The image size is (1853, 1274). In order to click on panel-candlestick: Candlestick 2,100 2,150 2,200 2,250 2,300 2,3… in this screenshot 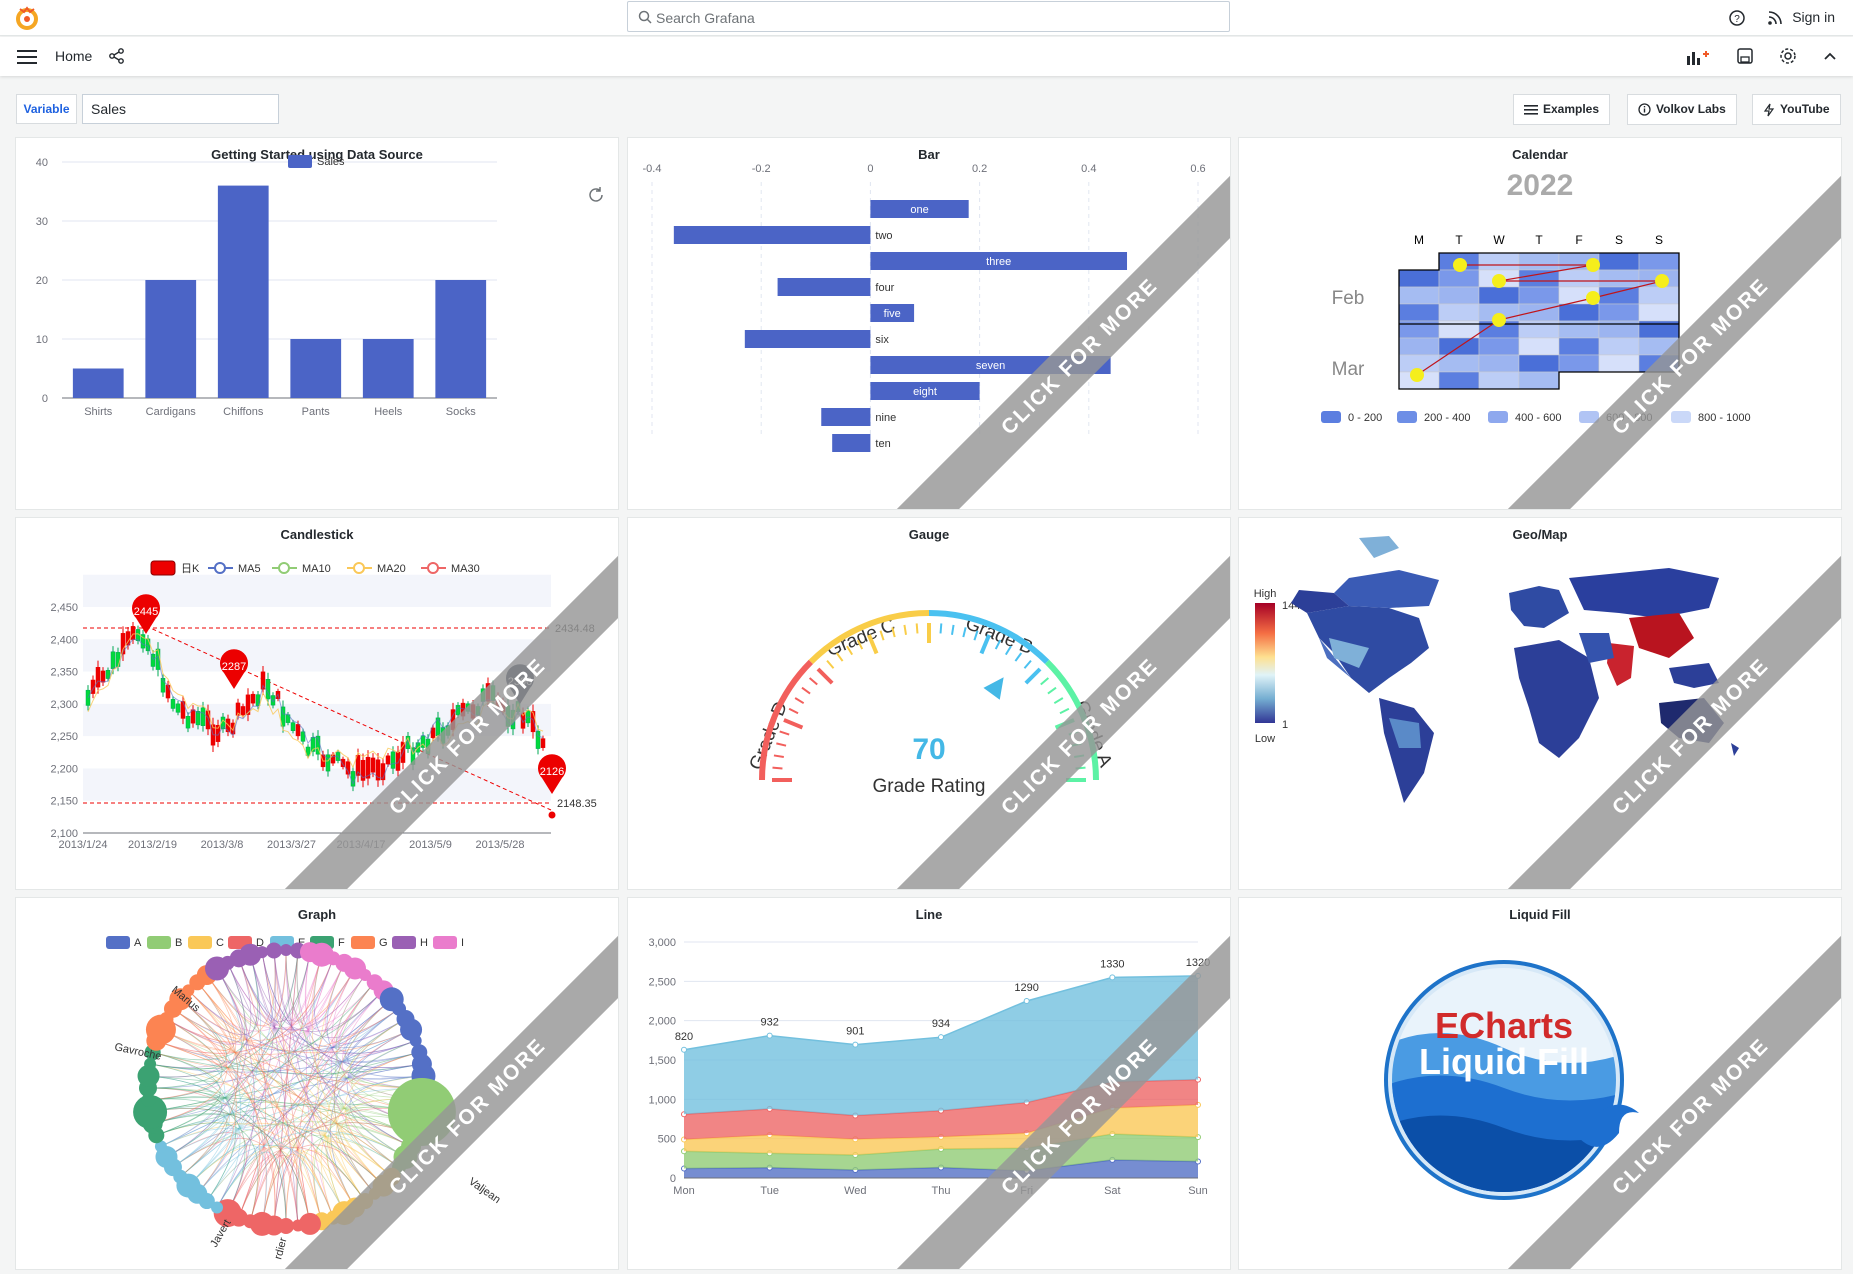, I will do `click(317, 703)`.